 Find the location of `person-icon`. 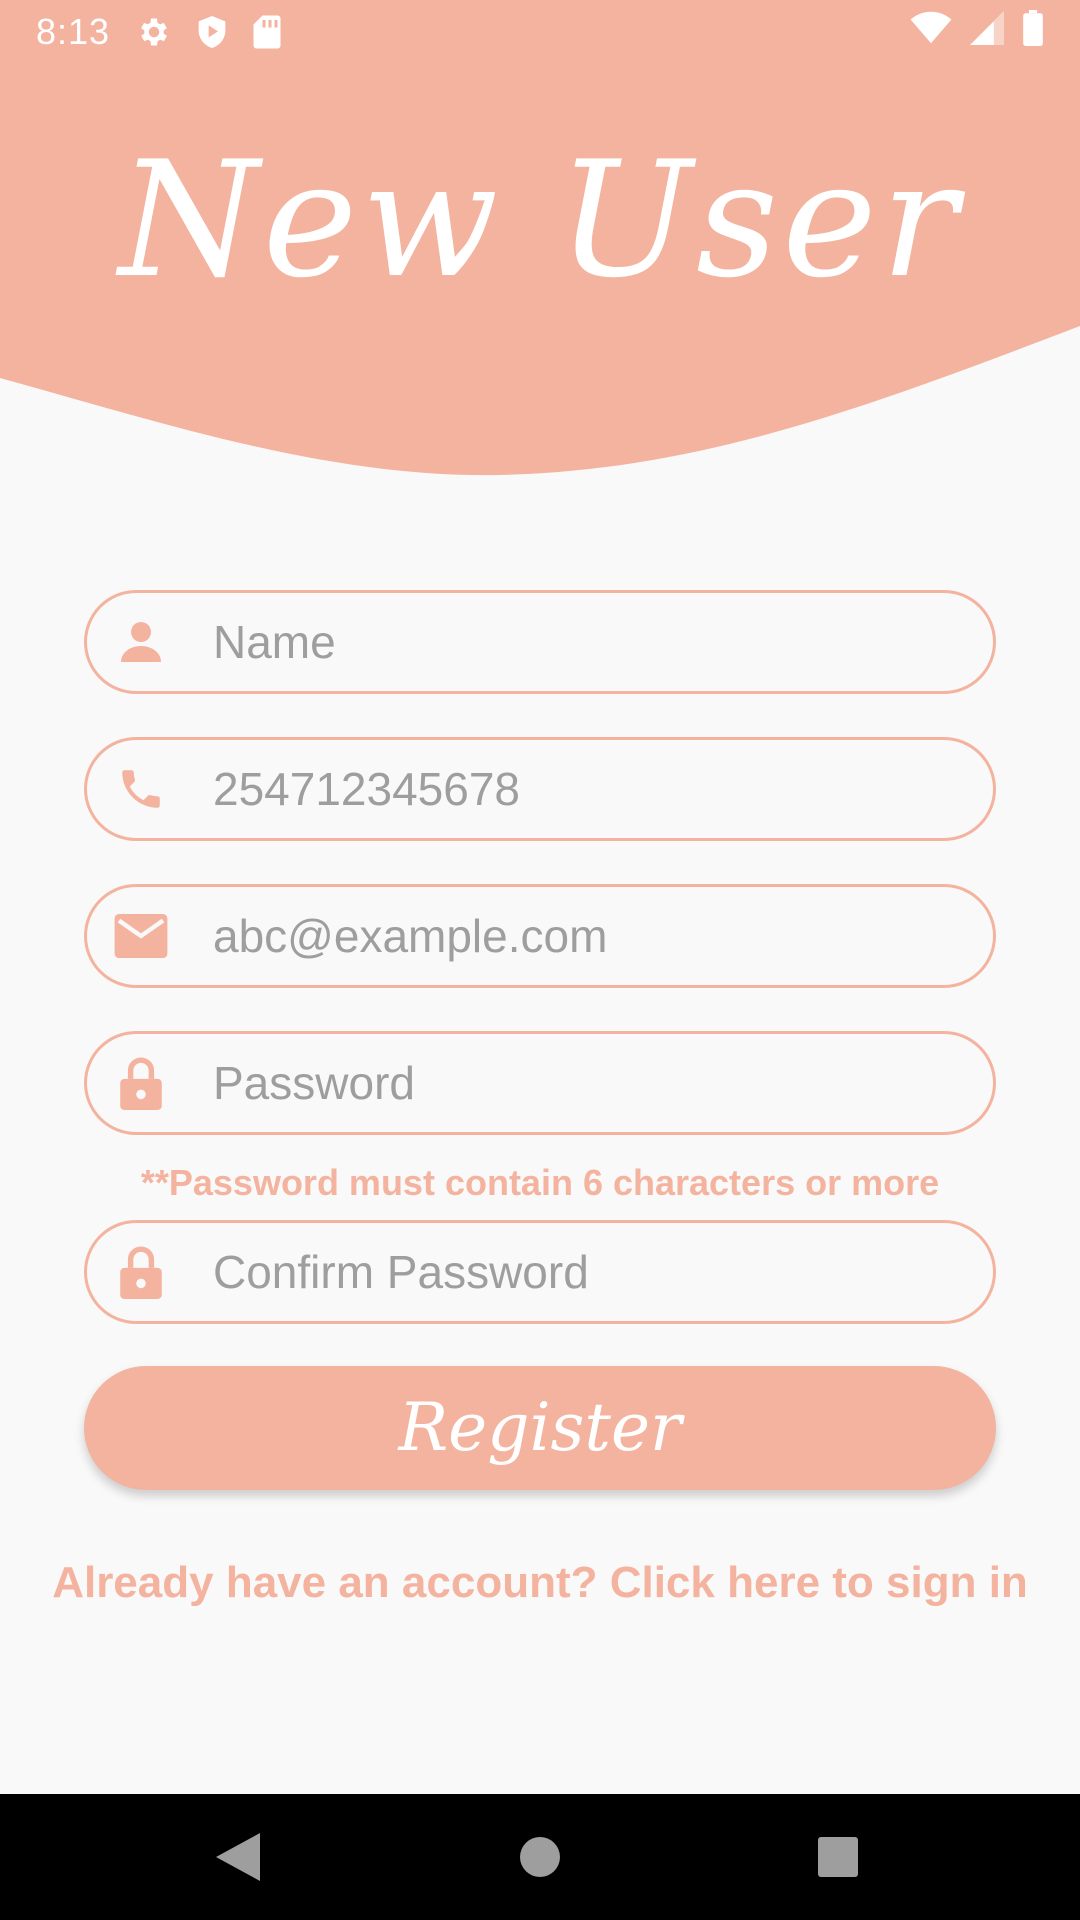

person-icon is located at coordinates (141, 642).